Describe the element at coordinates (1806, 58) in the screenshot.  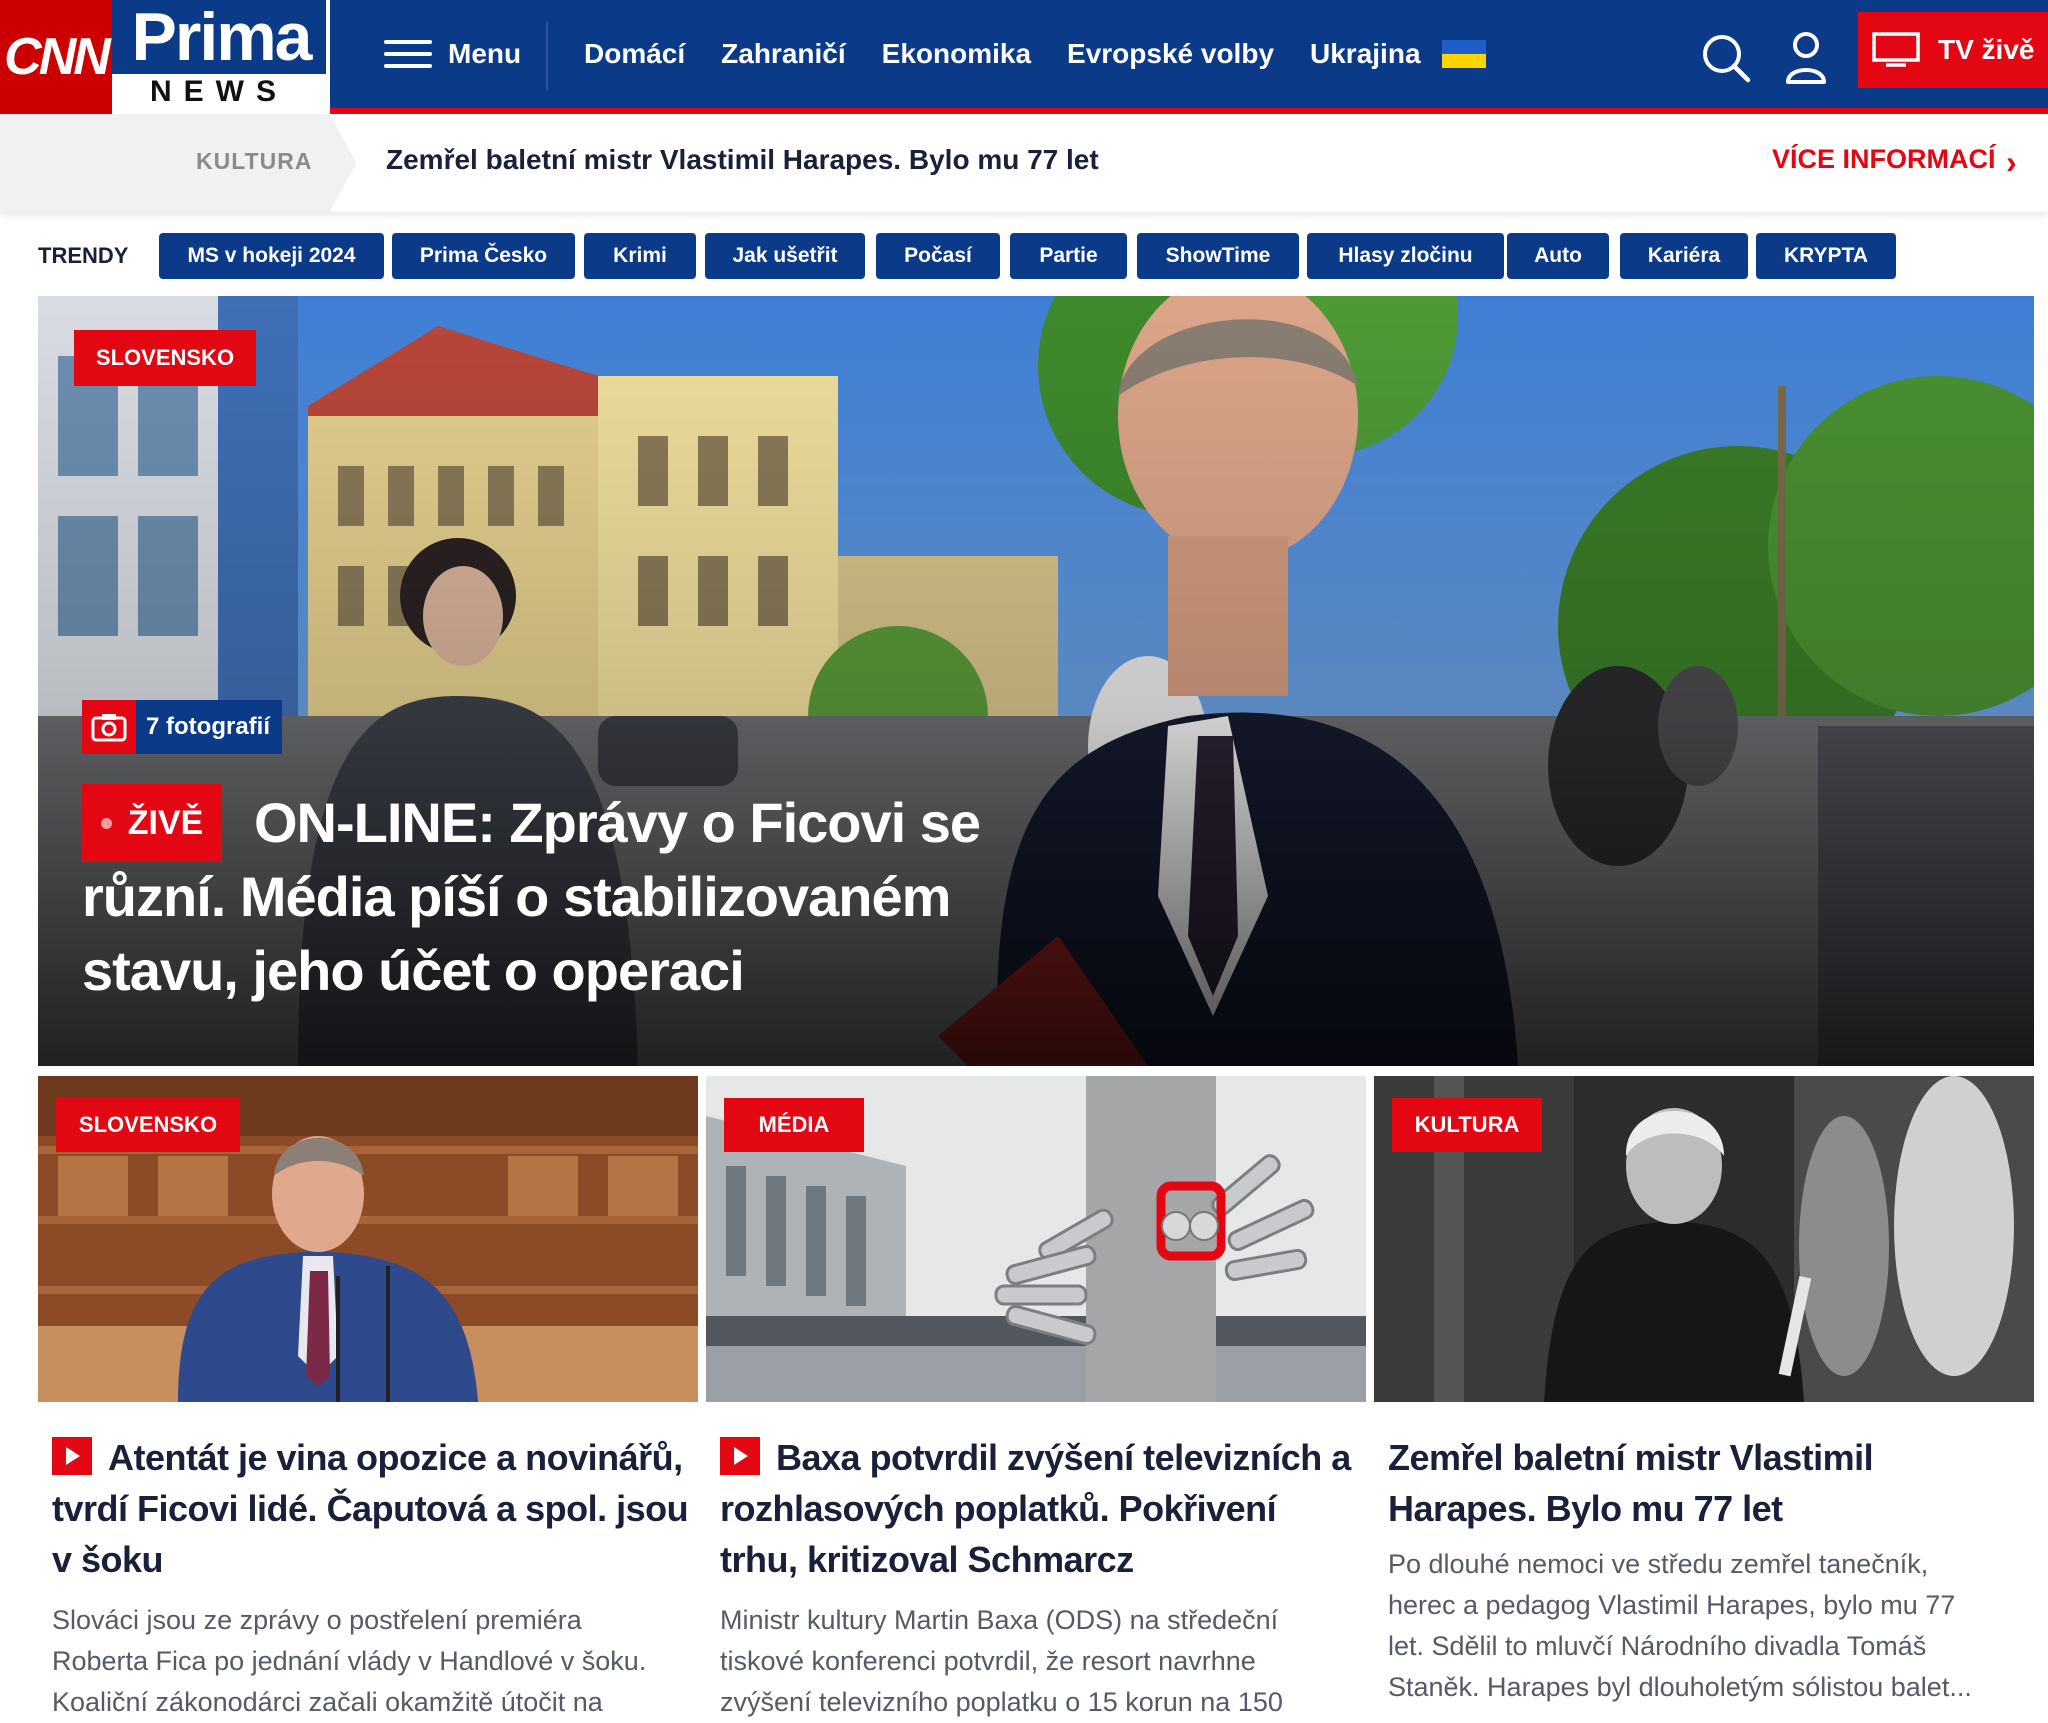
I see `user-icon` at that location.